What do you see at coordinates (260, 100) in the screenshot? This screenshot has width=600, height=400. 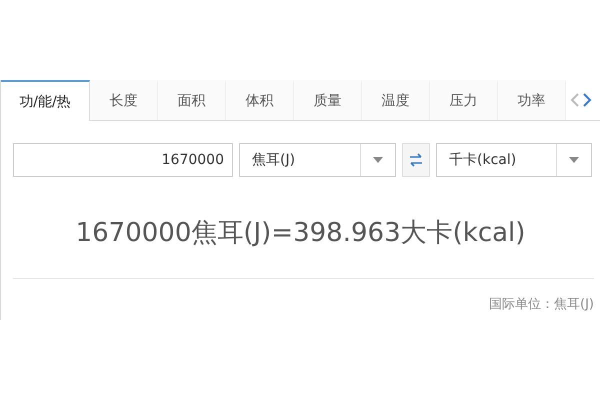 I see `unit-tab: 体积` at bounding box center [260, 100].